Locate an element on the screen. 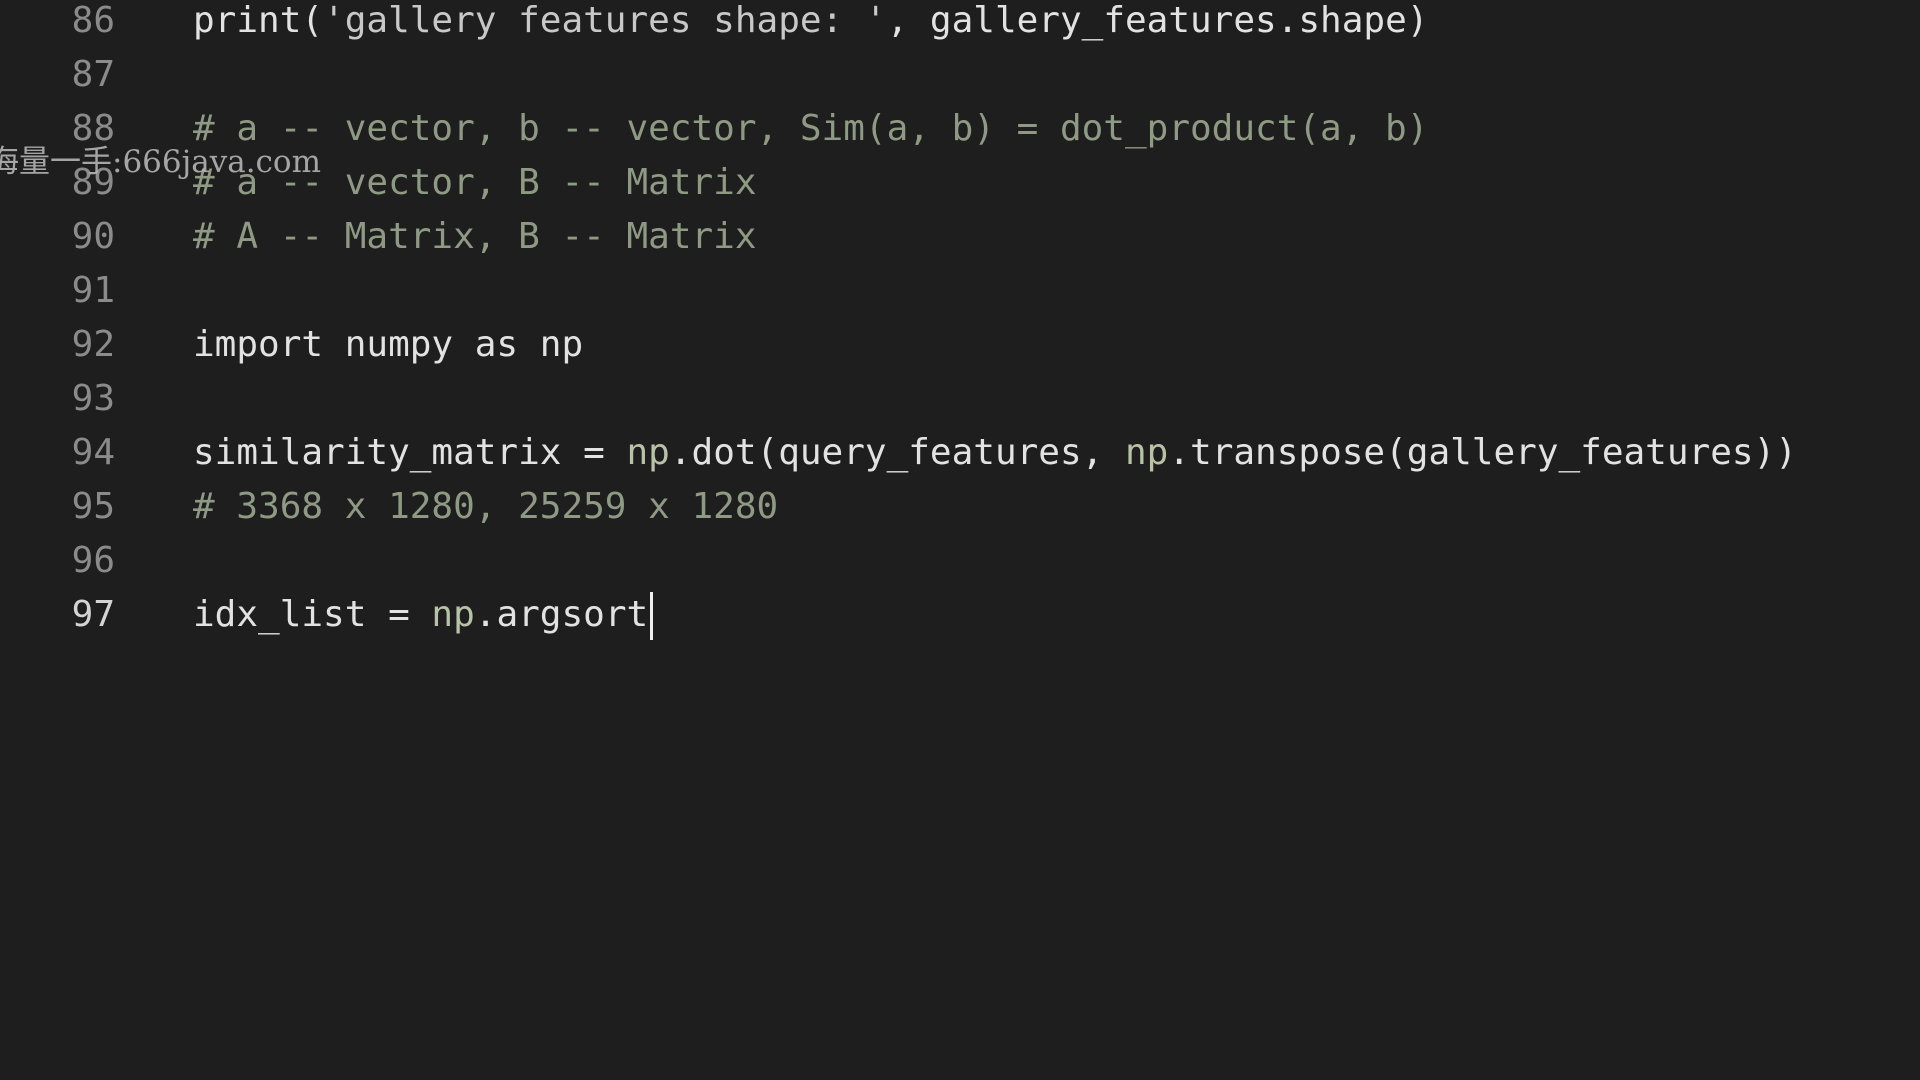 The height and width of the screenshot is (1080, 1920). line-number: 90 is located at coordinates (93, 236).